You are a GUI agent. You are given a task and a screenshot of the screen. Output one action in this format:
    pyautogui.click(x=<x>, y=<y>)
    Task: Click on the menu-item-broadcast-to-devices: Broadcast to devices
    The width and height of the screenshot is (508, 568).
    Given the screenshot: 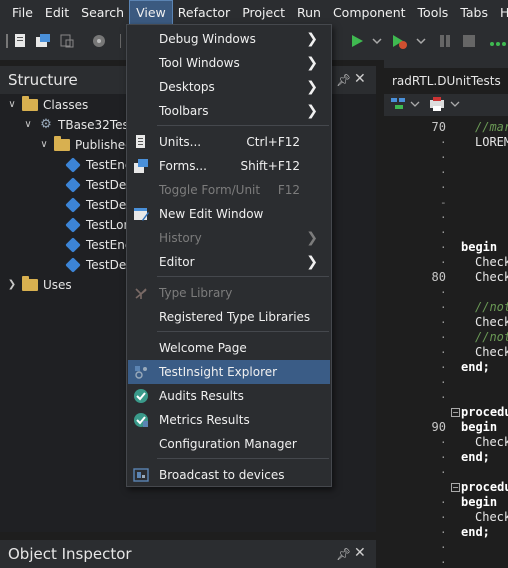 What is the action you would take?
    pyautogui.click(x=229, y=475)
    